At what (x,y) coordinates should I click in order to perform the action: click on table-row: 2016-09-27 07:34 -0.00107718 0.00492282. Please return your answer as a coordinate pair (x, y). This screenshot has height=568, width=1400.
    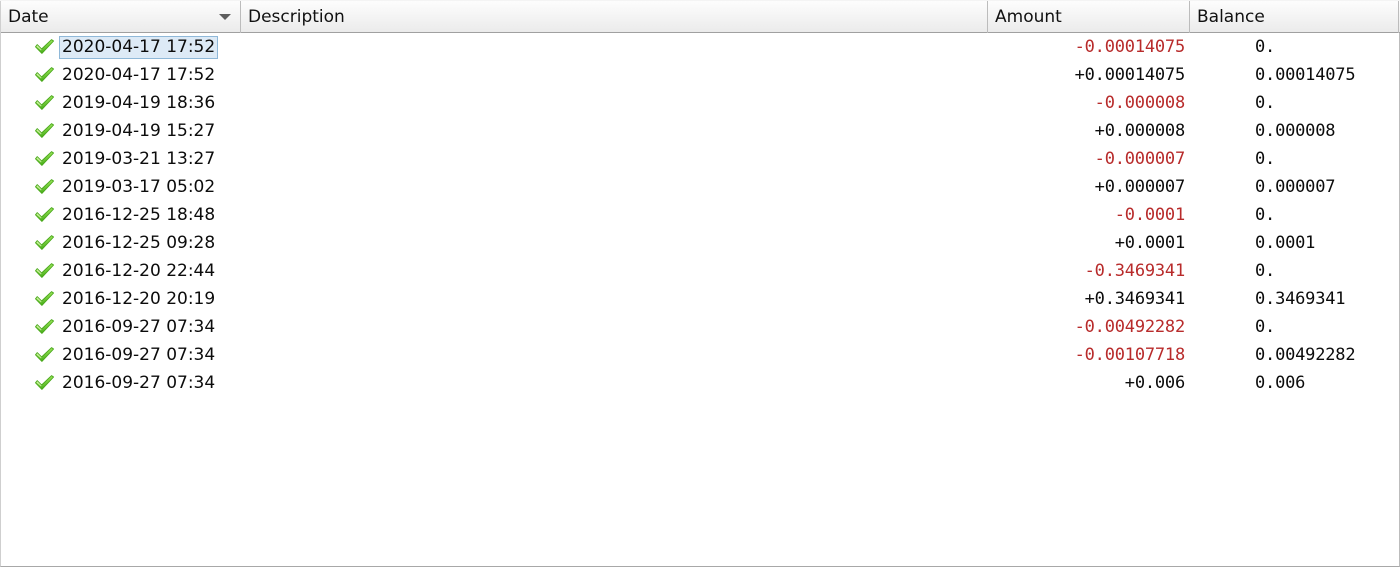
    Looking at the image, I should click on (700, 355).